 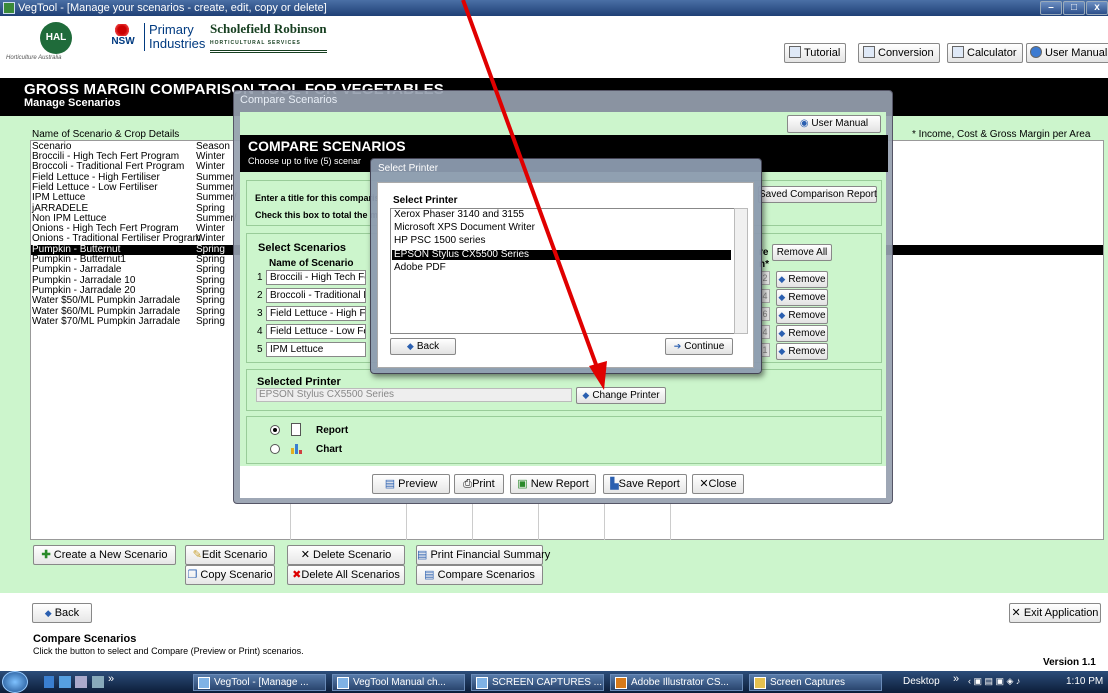 What do you see at coordinates (429, 575) in the screenshot?
I see `document-icon: ▤` at bounding box center [429, 575].